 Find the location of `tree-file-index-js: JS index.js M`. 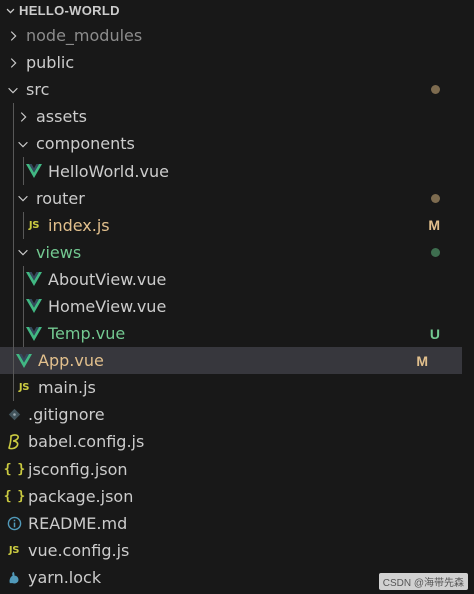

tree-file-index-js: JS index.js M is located at coordinates (237, 225).